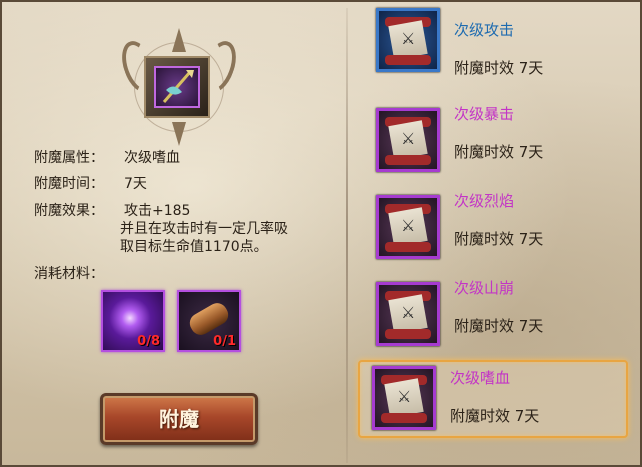 Image resolution: width=642 pixels, height=467 pixels. Describe the element at coordinates (179, 40) in the screenshot. I see `spike-top-icon` at that location.